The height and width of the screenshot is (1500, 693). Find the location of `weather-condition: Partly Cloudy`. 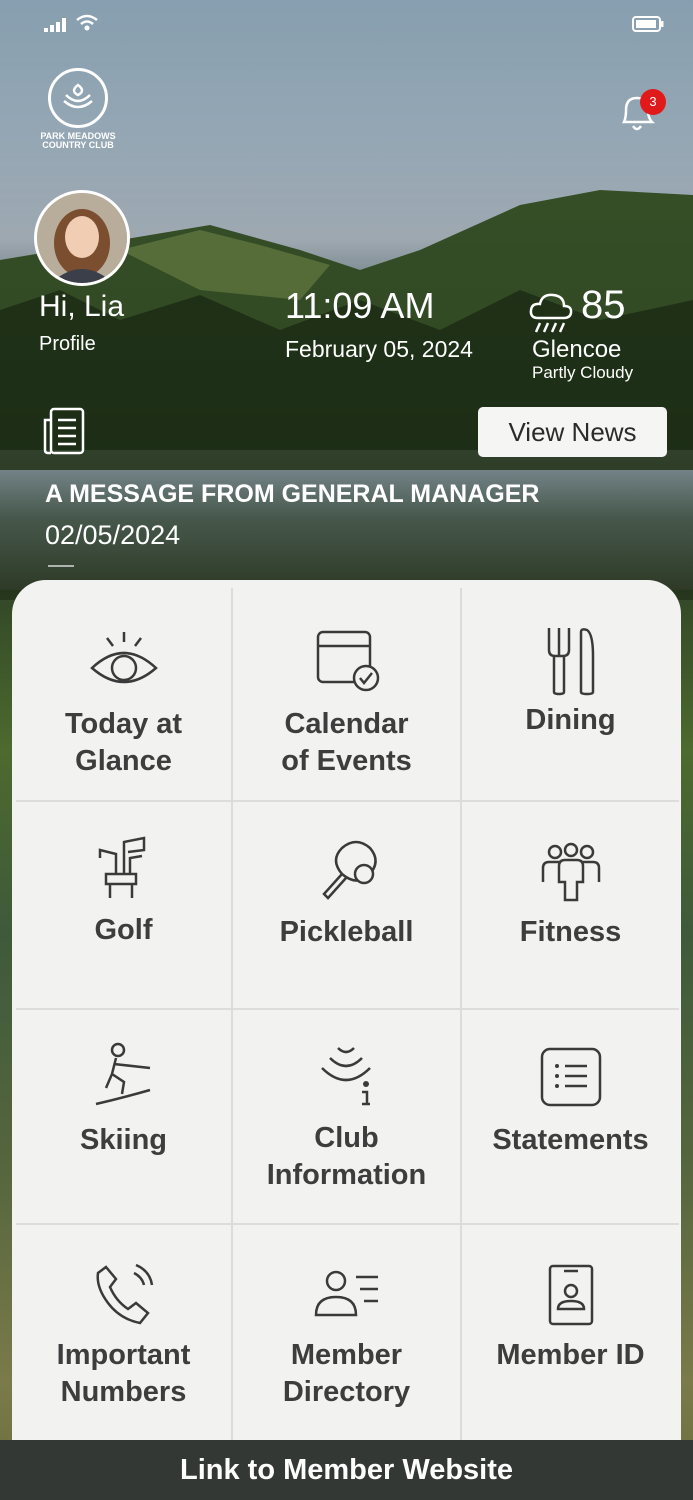

weather-condition: Partly Cloudy is located at coordinates (583, 372).